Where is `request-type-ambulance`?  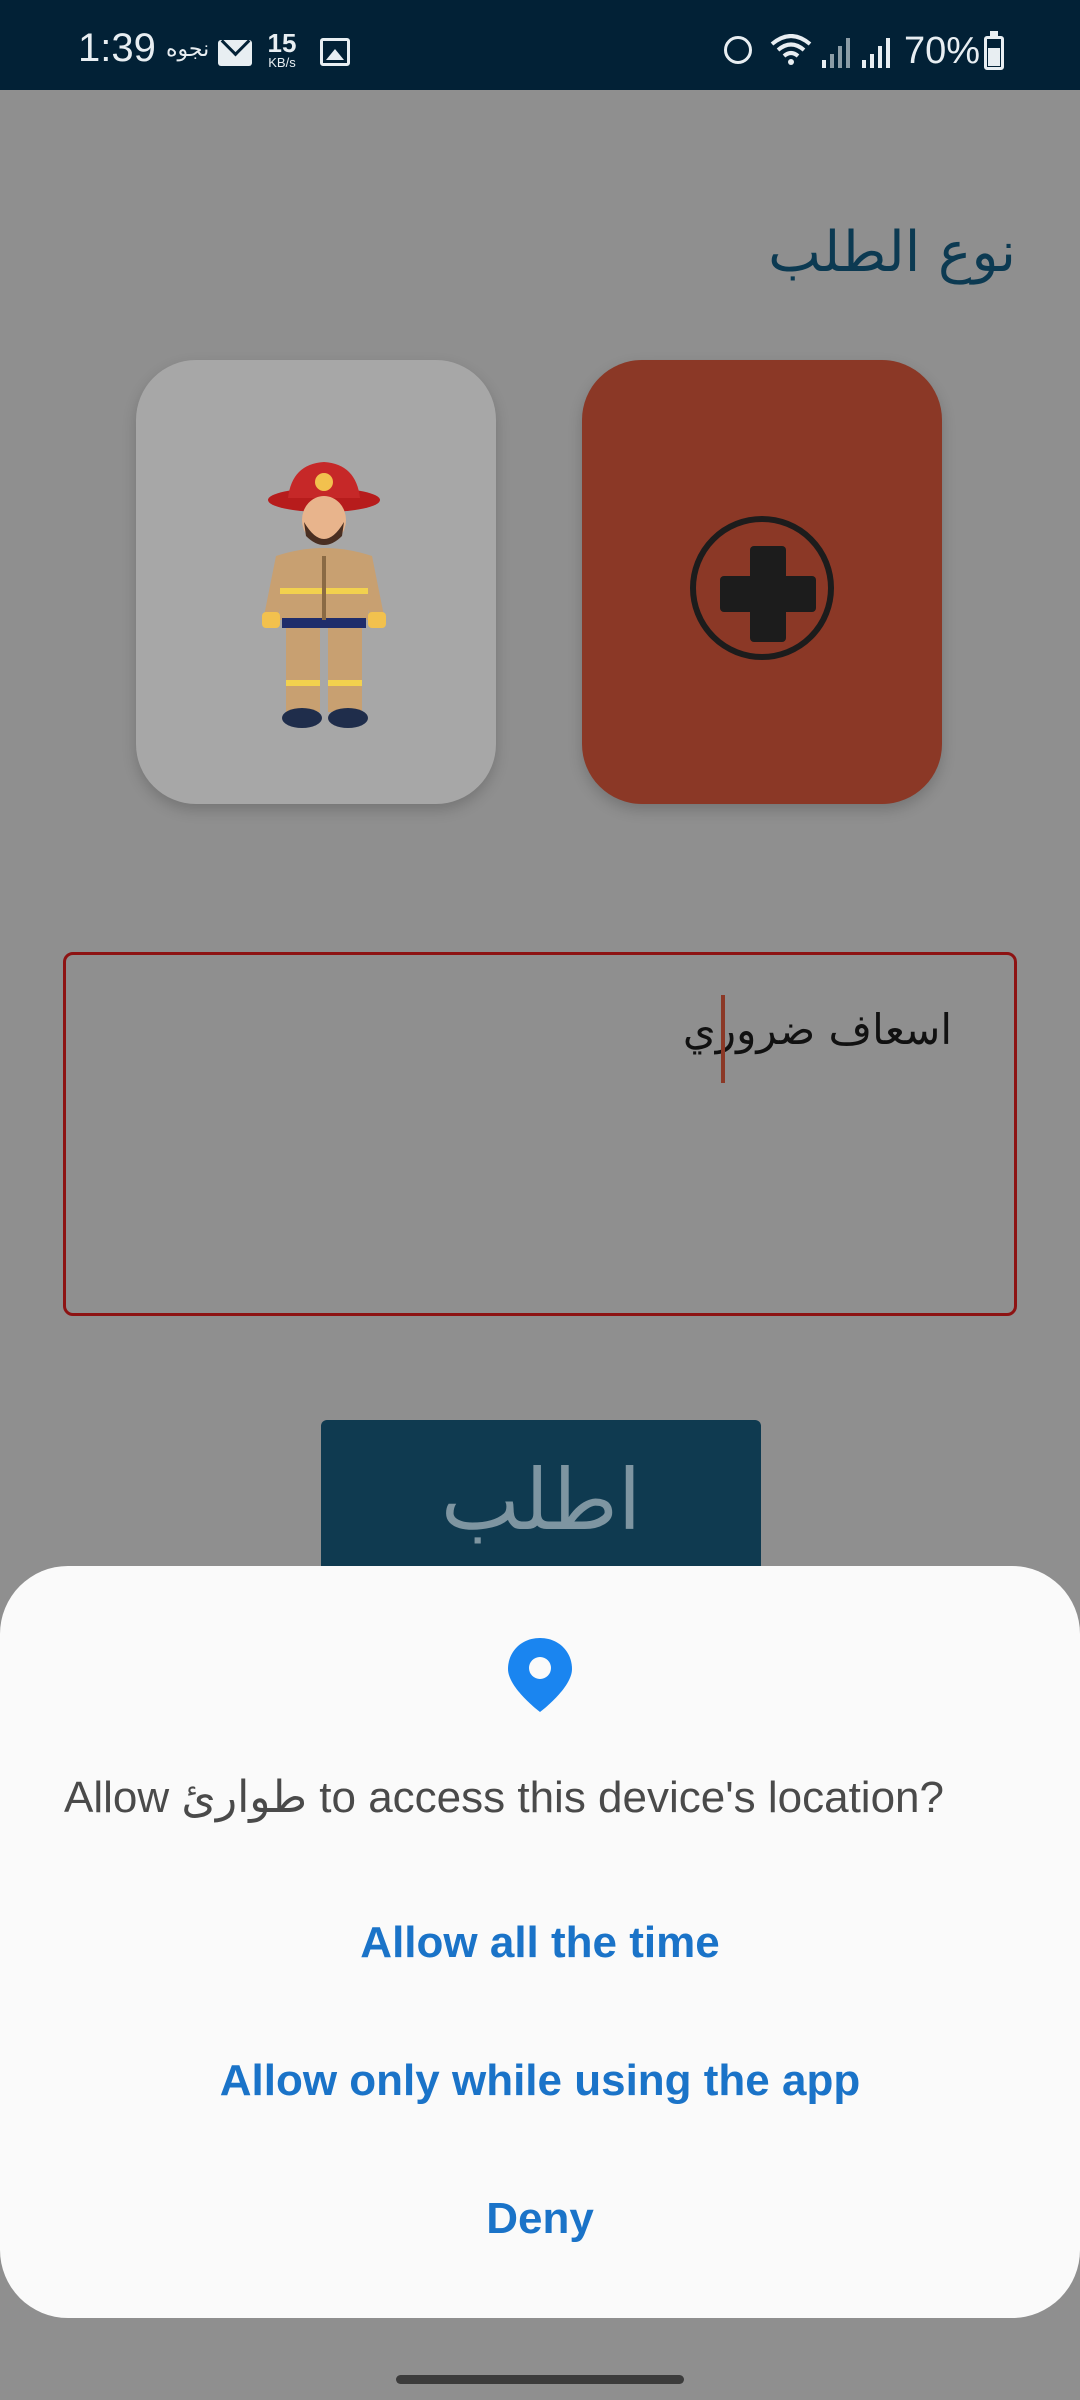 request-type-ambulance is located at coordinates (762, 582).